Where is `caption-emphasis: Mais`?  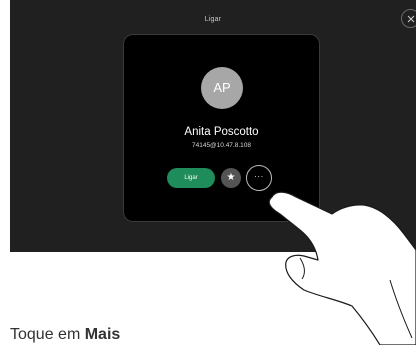 caption-emphasis: Mais is located at coordinates (102, 334).